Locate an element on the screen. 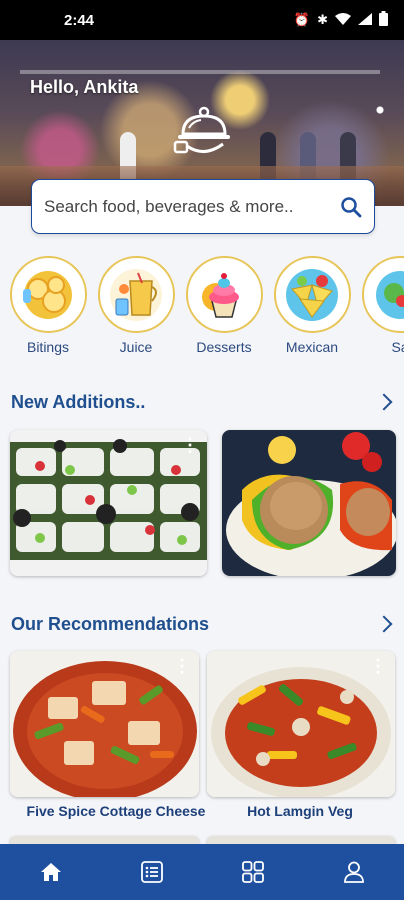  nav-orders is located at coordinates (152, 872).